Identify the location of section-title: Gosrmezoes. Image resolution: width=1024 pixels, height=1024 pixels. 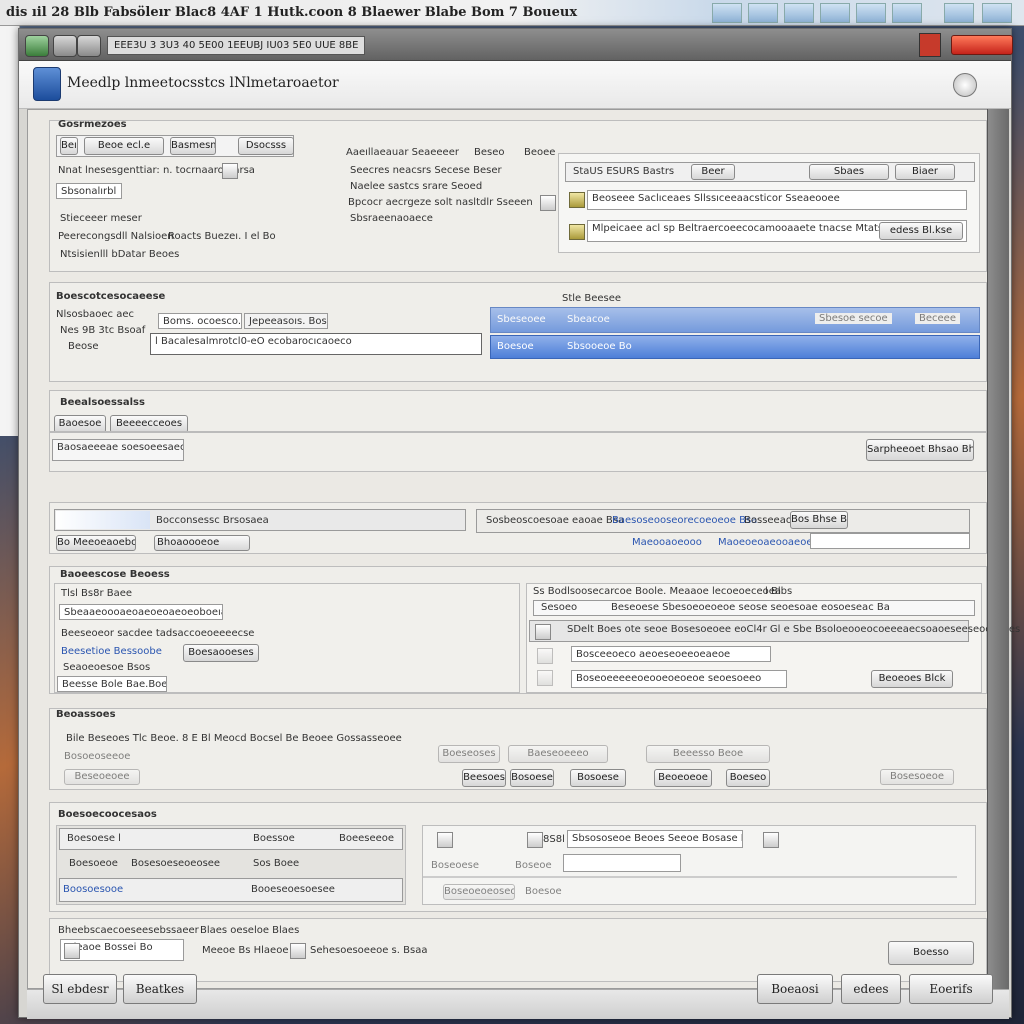
(92, 124).